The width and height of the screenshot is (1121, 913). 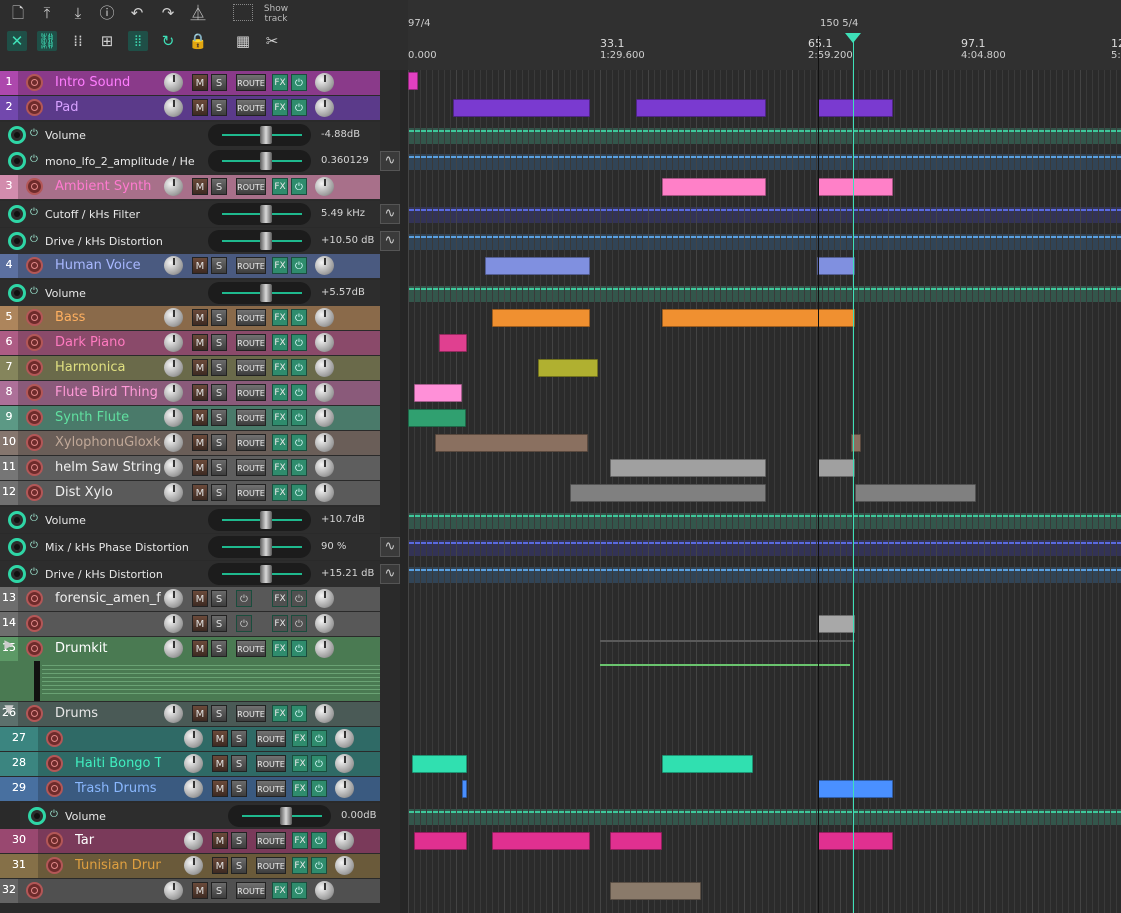 I want to click on track-header: 1 Intro Sound M S ROUTE FX ⏻, so click(x=190, y=83).